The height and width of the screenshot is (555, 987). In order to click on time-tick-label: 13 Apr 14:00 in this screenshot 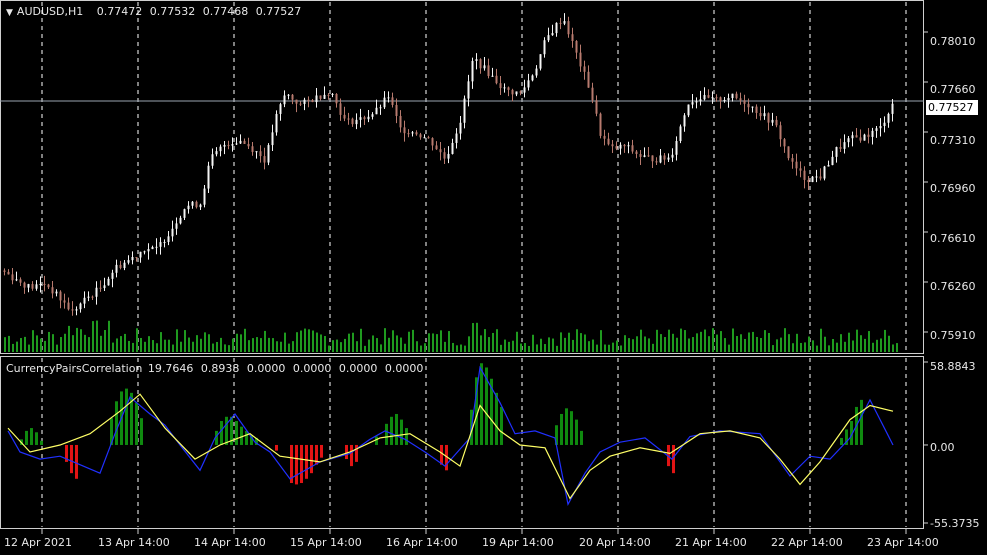, I will do `click(134, 542)`.